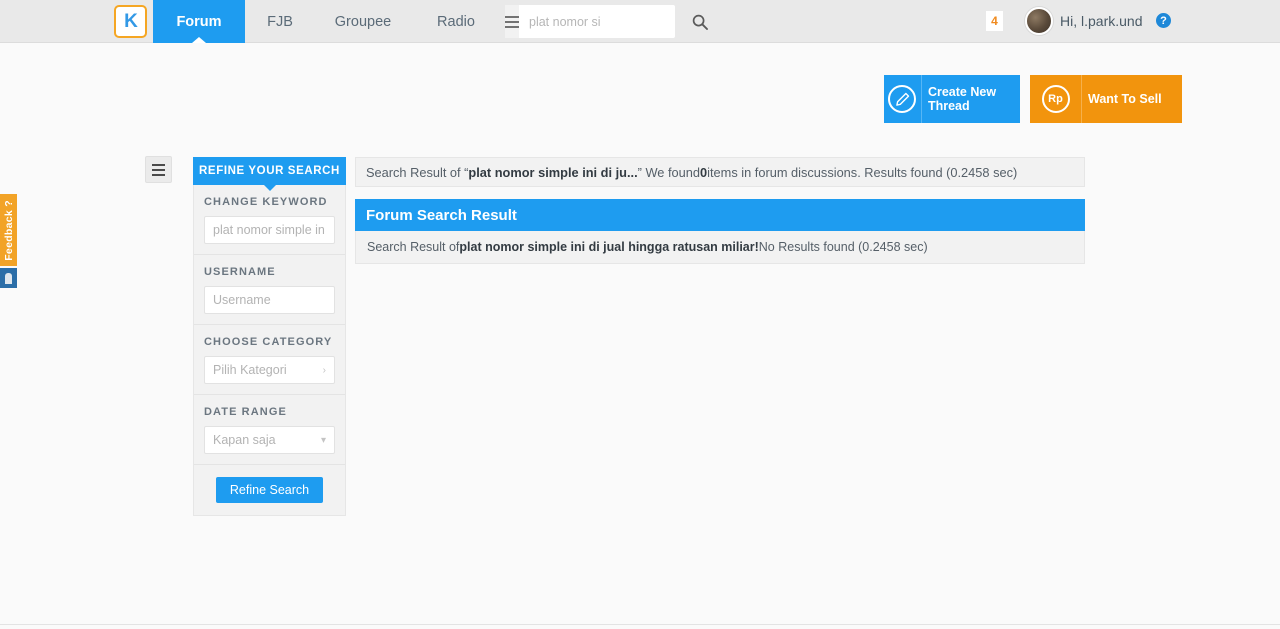  What do you see at coordinates (441, 215) in the screenshot?
I see `forum-search-result-title: Forum Search Result` at bounding box center [441, 215].